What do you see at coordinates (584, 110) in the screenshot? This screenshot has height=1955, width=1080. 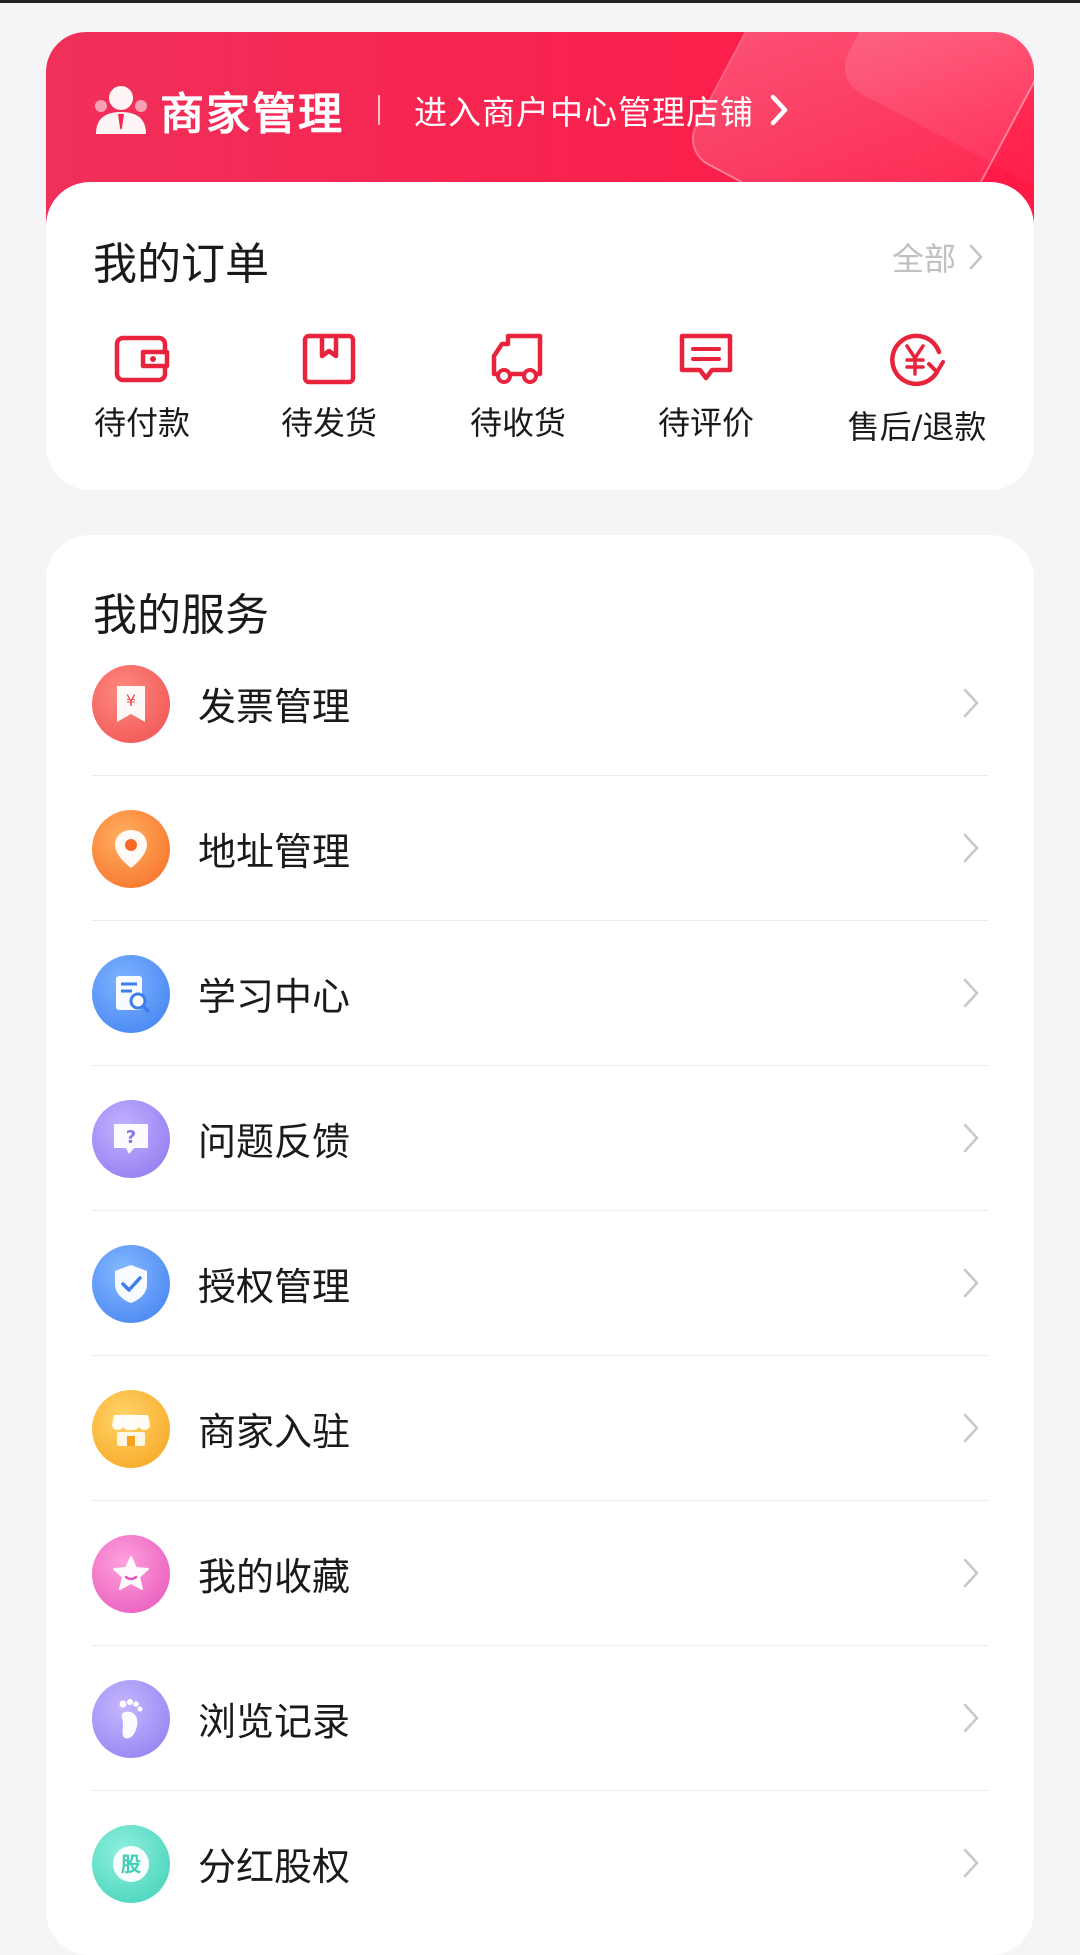 I see `merchant-center-link: 进入商户中心管理店铺` at bounding box center [584, 110].